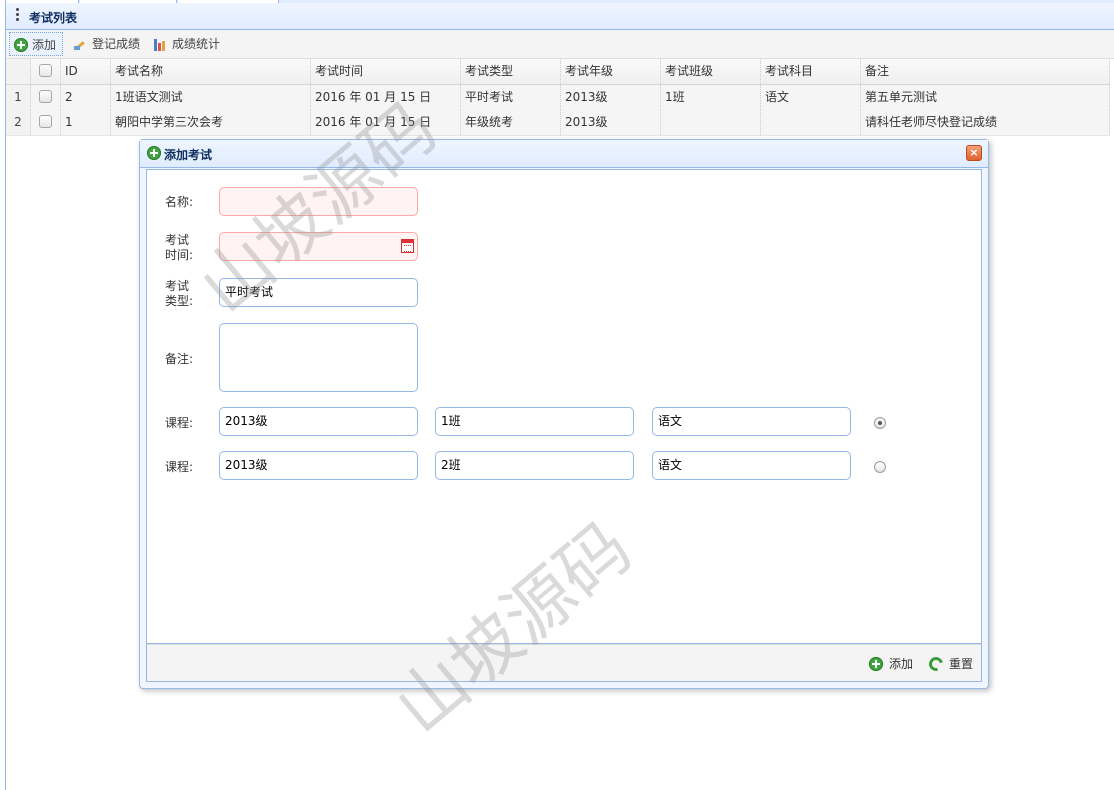  Describe the element at coordinates (211, 71) in the screenshot. I see `column-header: 考试名称` at that location.